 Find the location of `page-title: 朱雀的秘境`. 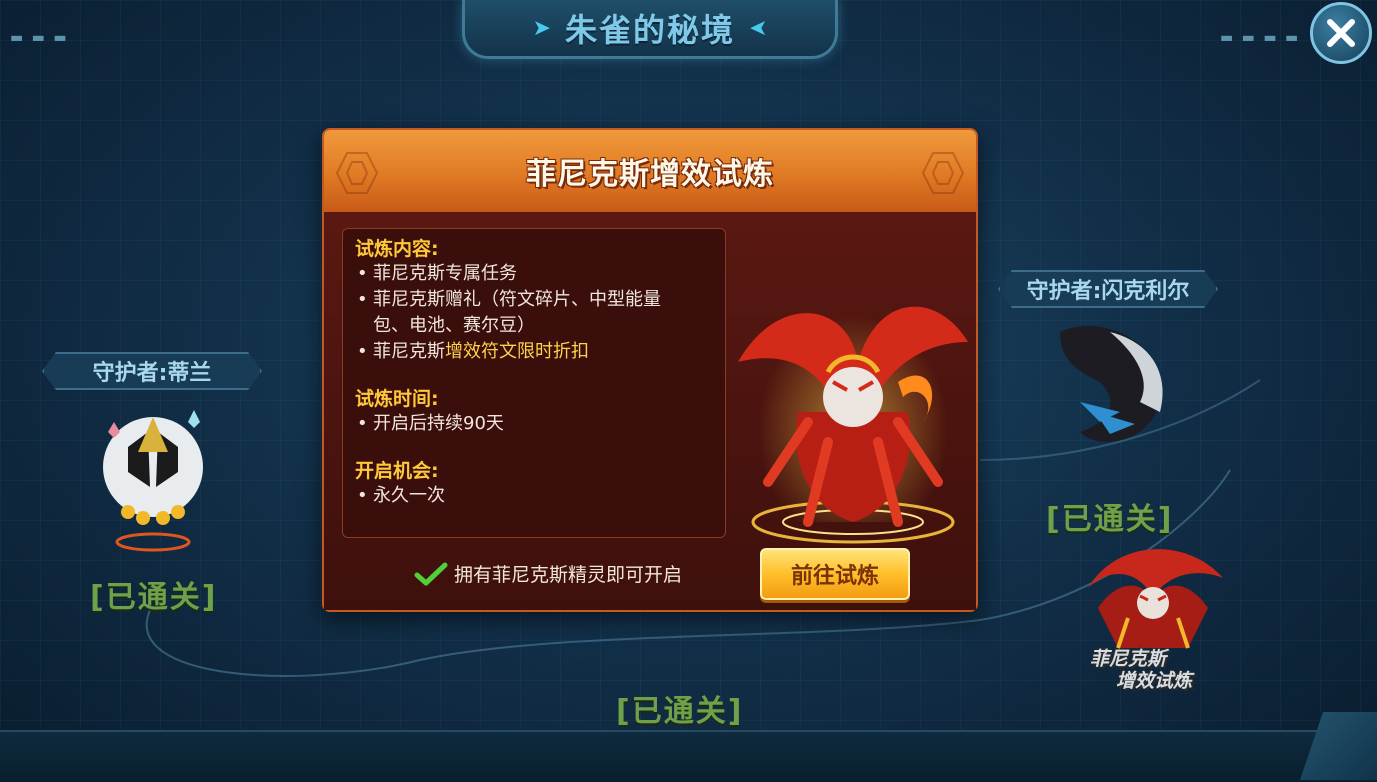

page-title: 朱雀的秘境 is located at coordinates (649, 30).